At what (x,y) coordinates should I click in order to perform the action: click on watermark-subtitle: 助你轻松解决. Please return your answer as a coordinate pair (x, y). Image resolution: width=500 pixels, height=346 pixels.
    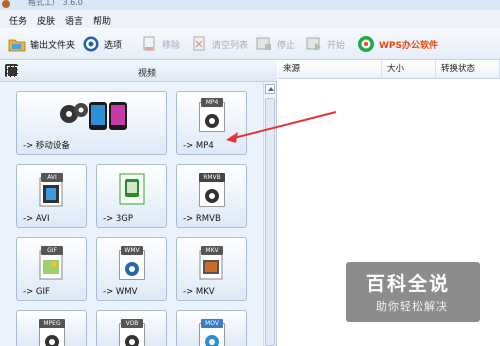
    Looking at the image, I should click on (412, 306).